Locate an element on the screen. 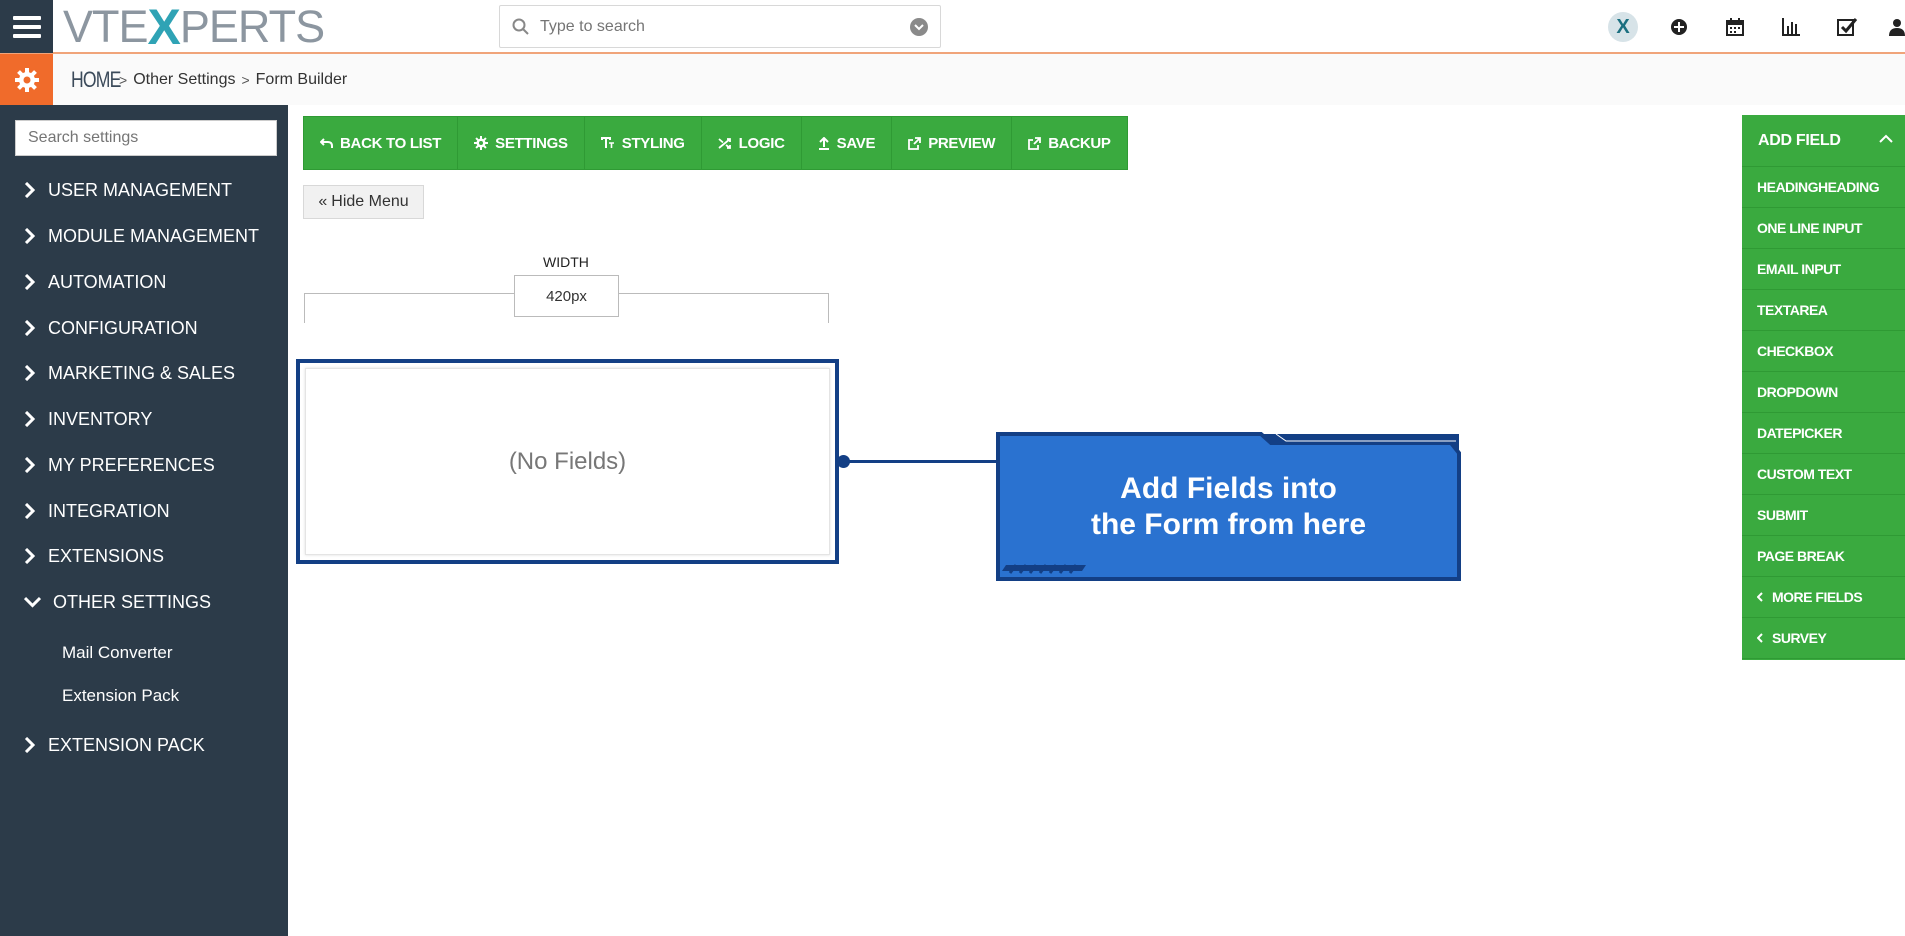  breadcrumb-bar: HOME > Other Settings > Form Builder is located at coordinates (952, 79).